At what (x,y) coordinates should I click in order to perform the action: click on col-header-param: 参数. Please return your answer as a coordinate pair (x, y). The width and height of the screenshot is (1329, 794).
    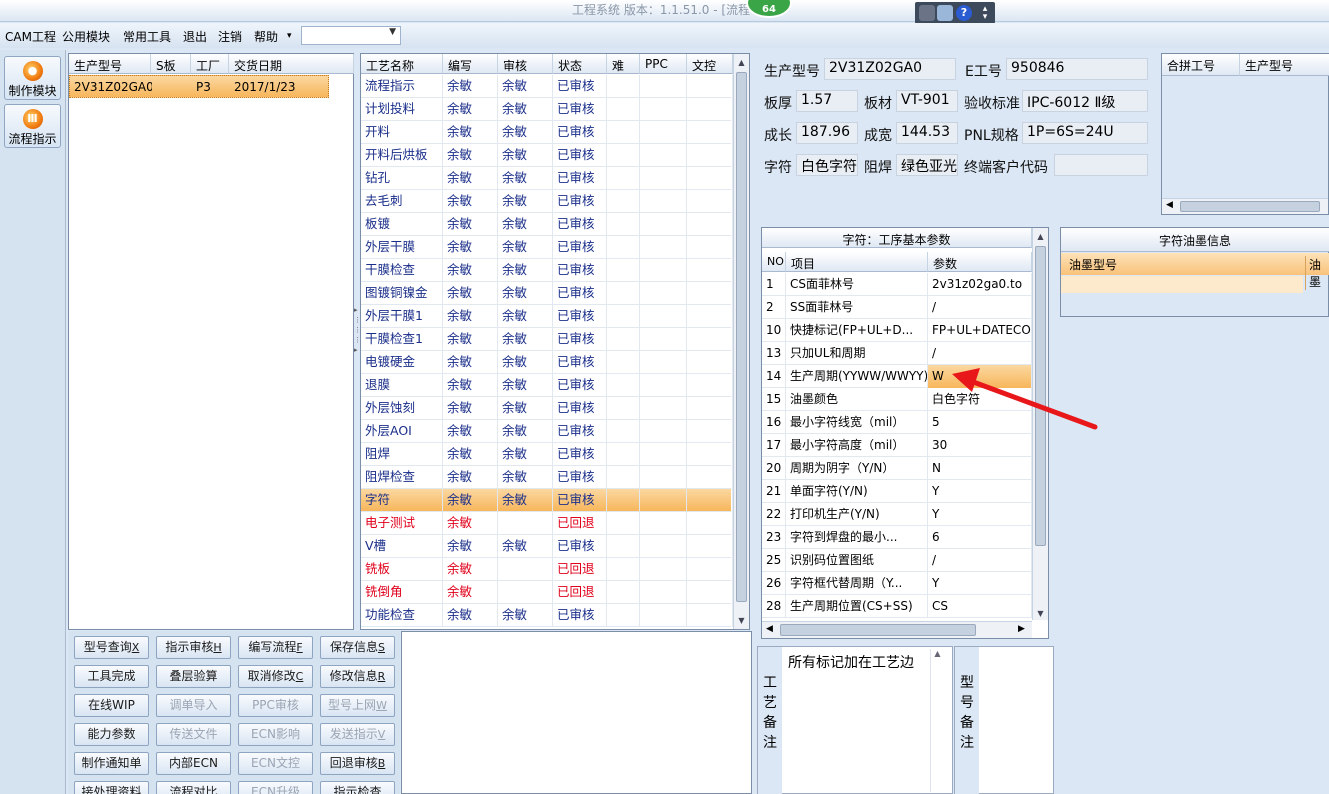
    Looking at the image, I should click on (980, 262).